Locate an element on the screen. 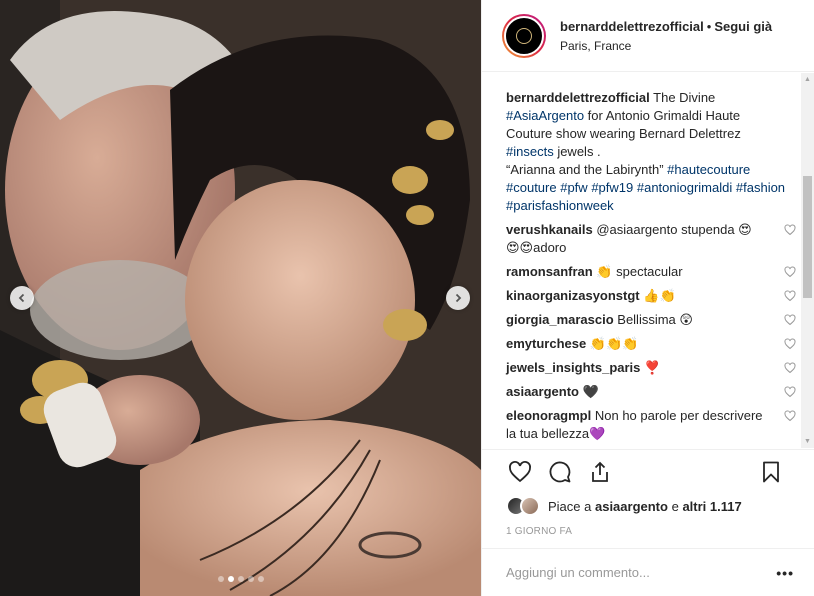  comment-text: 🖤 is located at coordinates (588, 391).